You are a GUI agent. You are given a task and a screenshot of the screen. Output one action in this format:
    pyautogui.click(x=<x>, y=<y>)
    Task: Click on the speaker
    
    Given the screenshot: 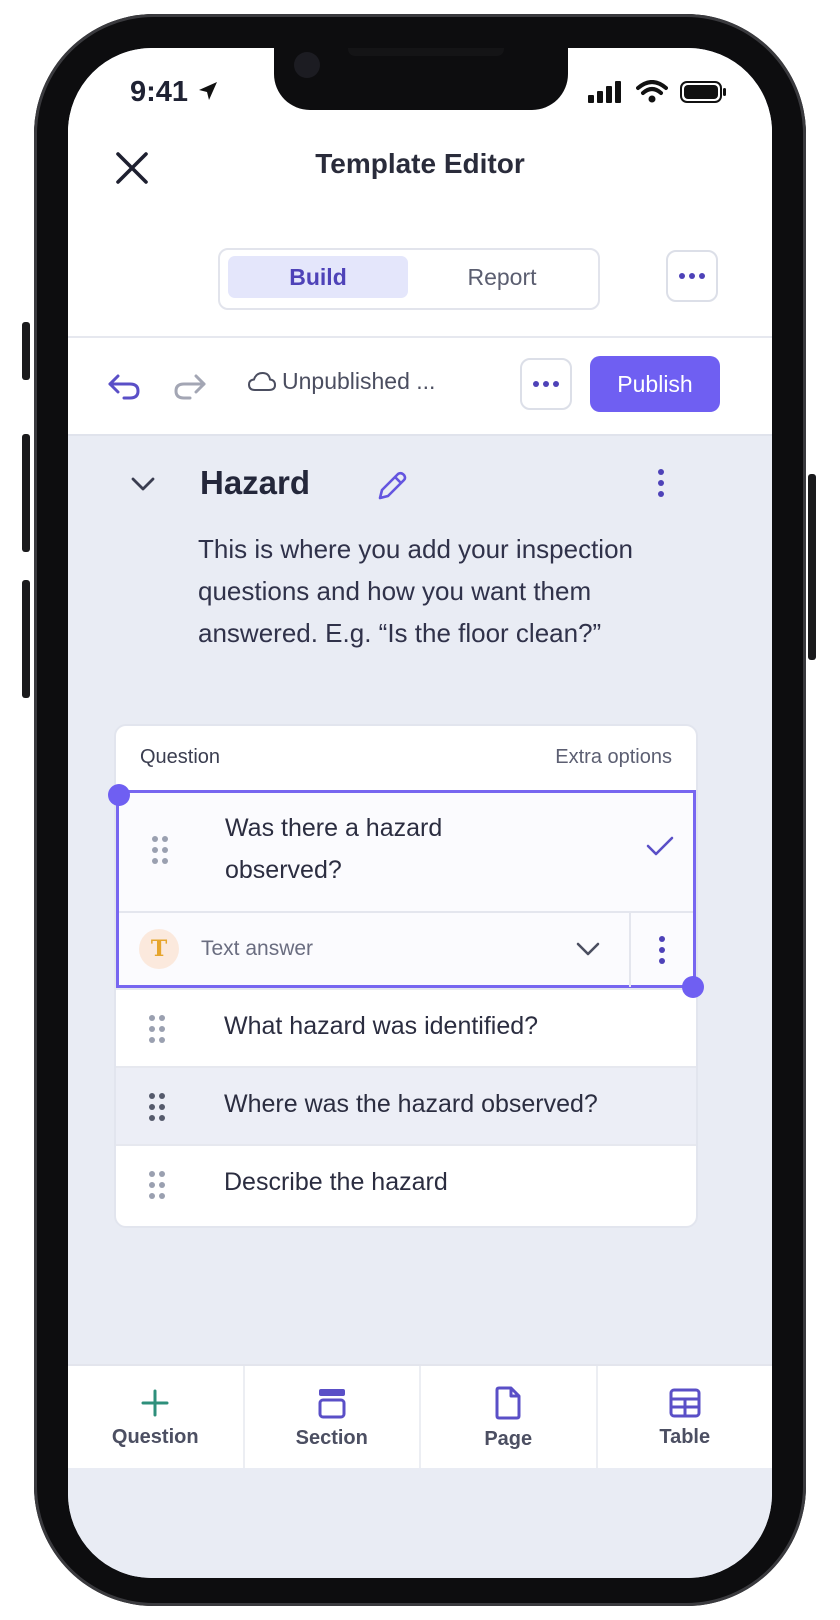 What is the action you would take?
    pyautogui.click(x=426, y=52)
    